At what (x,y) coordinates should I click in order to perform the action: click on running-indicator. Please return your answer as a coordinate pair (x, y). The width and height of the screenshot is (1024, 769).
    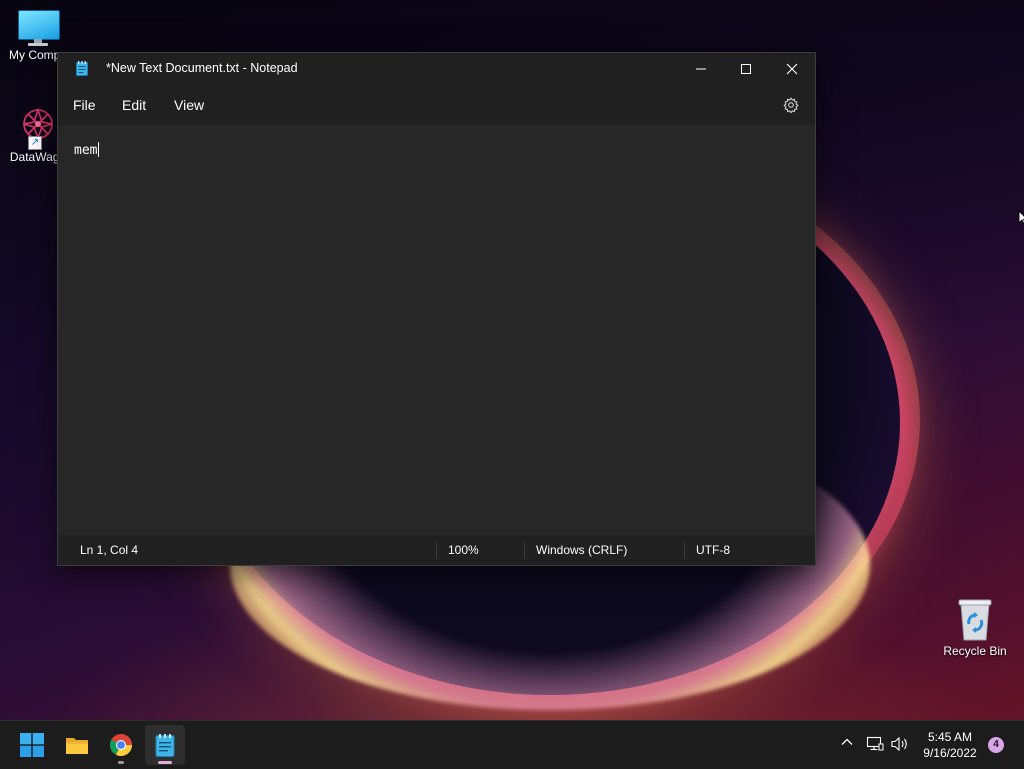
    Looking at the image, I should click on (121, 762).